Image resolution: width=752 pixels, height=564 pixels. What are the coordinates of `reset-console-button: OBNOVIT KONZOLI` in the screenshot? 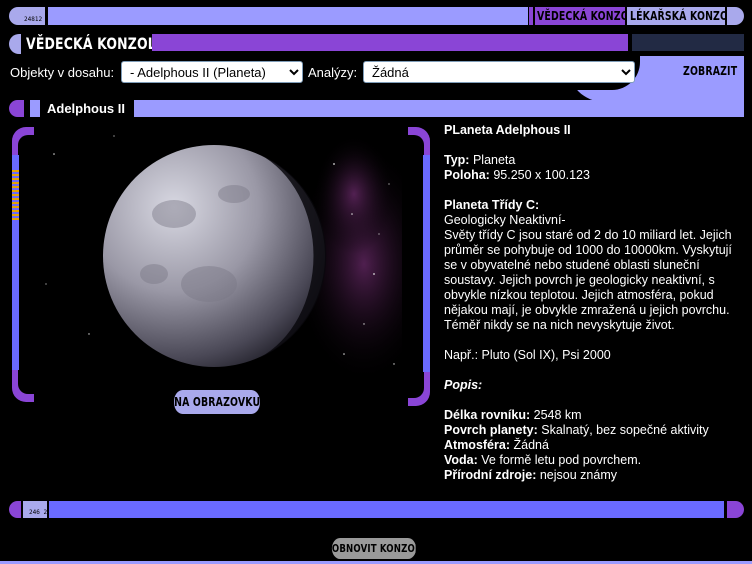 It's located at (377, 548).